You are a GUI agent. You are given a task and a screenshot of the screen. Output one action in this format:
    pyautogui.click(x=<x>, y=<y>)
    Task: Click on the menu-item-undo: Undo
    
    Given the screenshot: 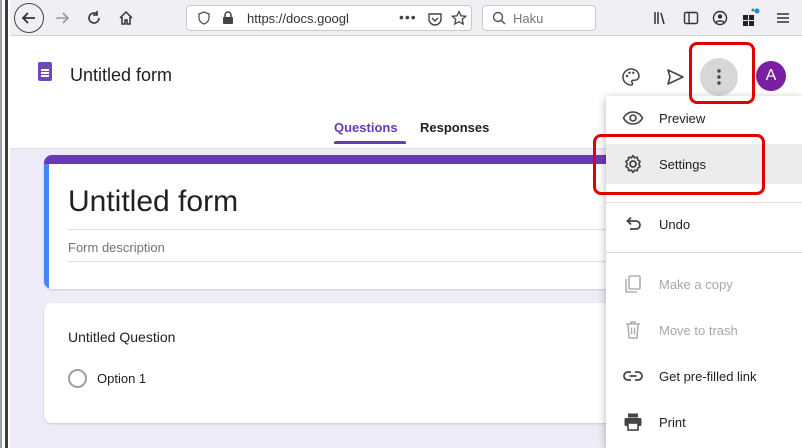 What is the action you would take?
    pyautogui.click(x=704, y=224)
    